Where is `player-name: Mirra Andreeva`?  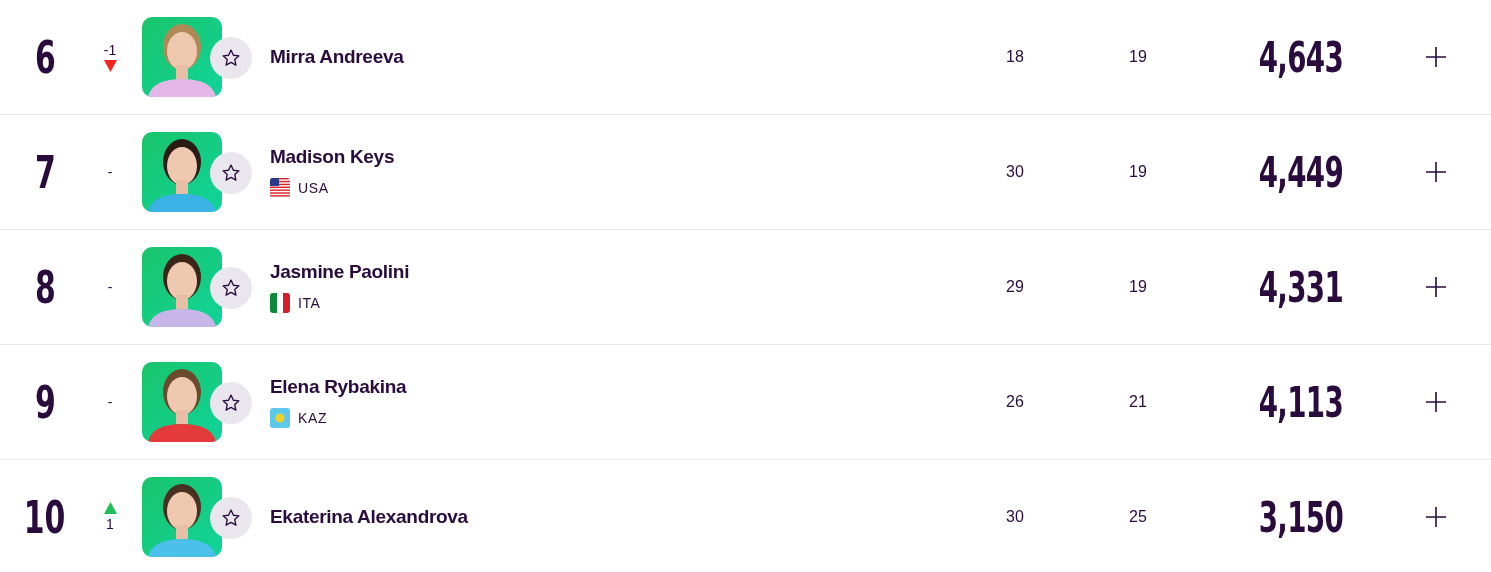 player-name: Mirra Andreeva is located at coordinates (622, 57).